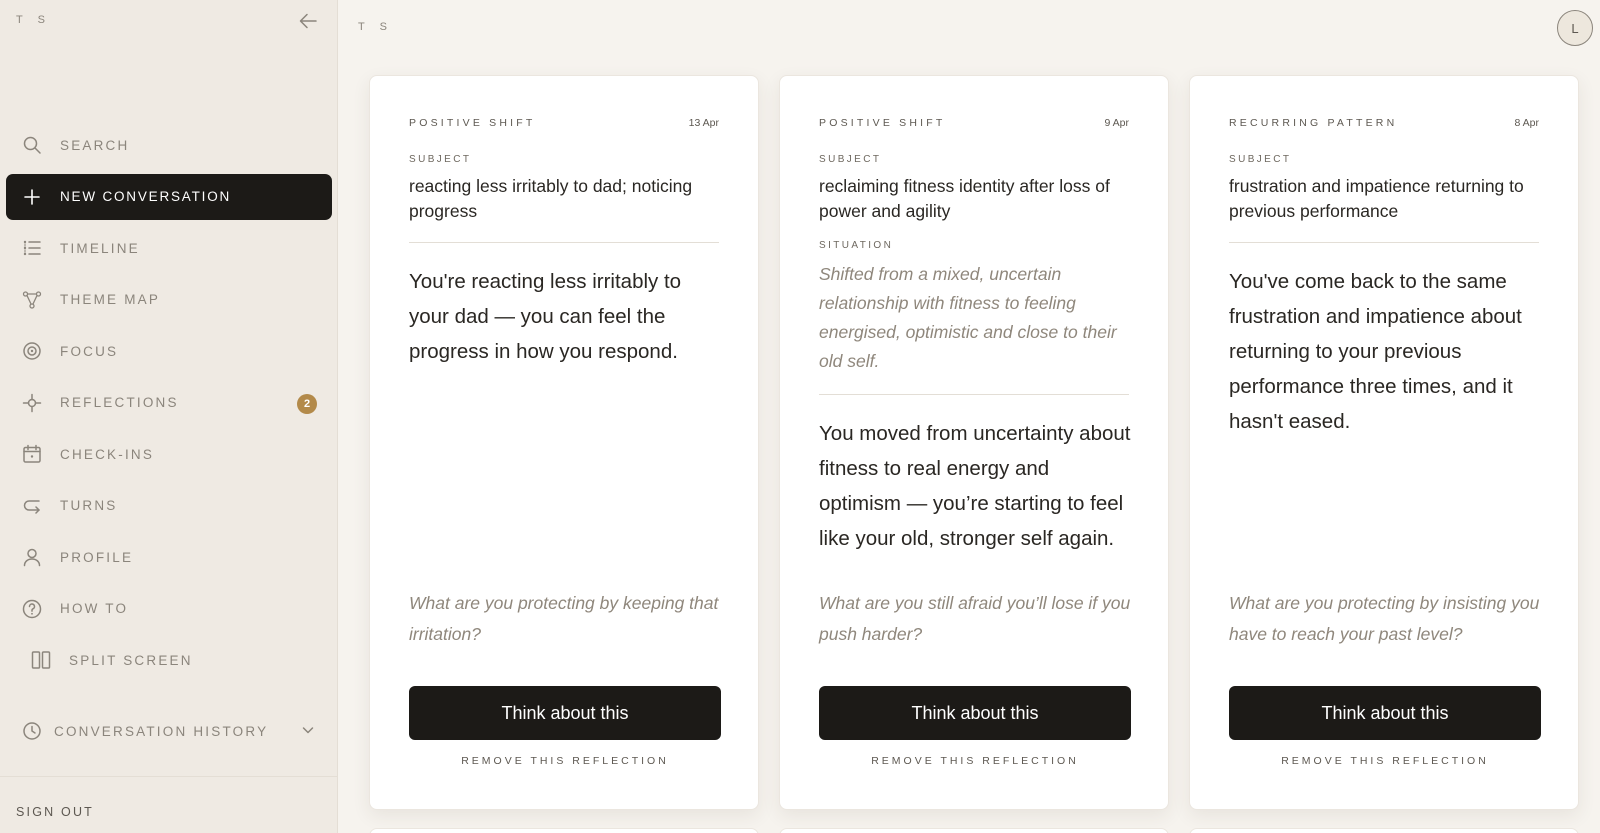 The image size is (1600, 833). Describe the element at coordinates (32, 197) in the screenshot. I see `plus-icon` at that location.